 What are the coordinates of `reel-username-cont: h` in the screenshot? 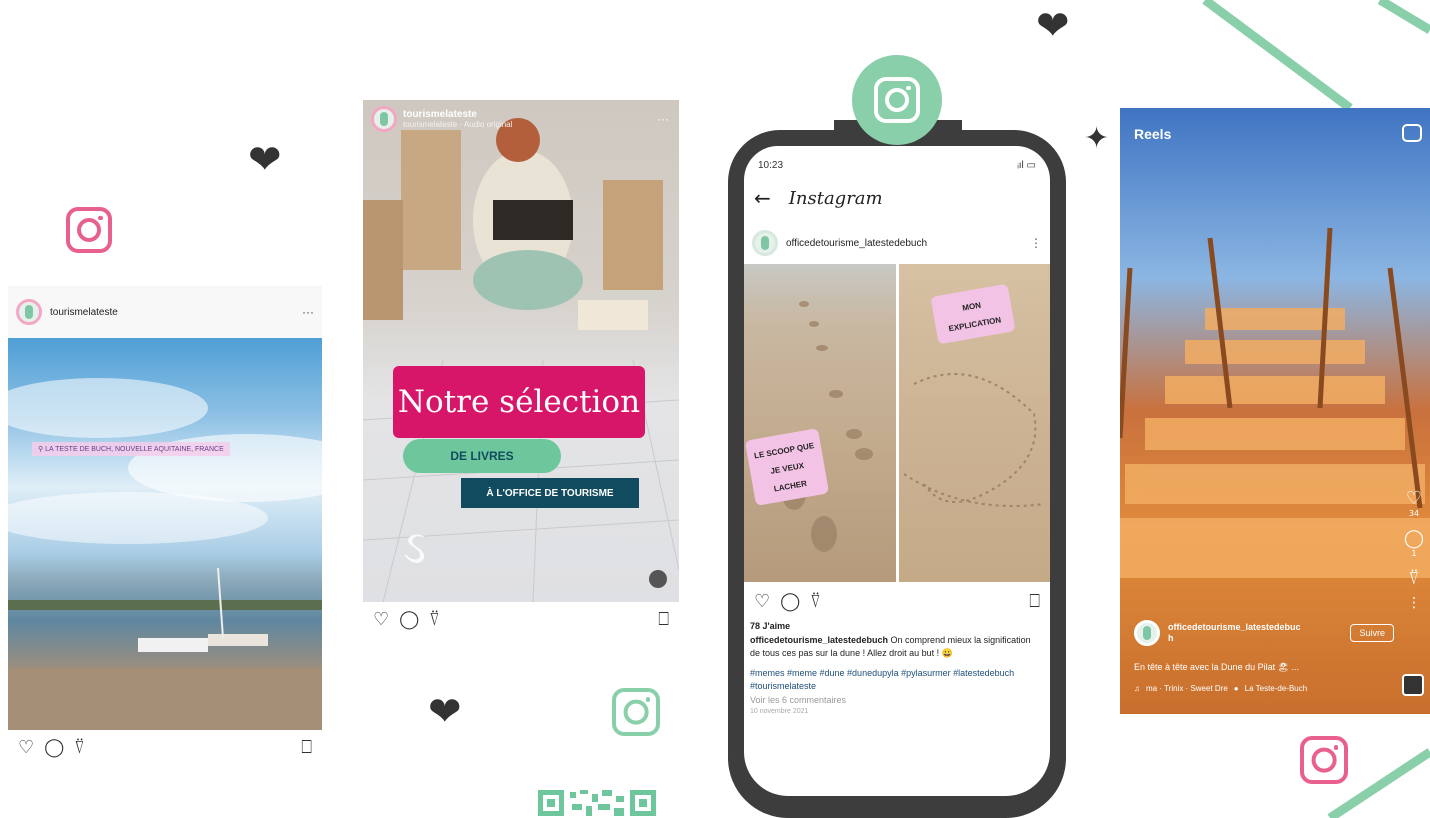 It's located at (1171, 638).